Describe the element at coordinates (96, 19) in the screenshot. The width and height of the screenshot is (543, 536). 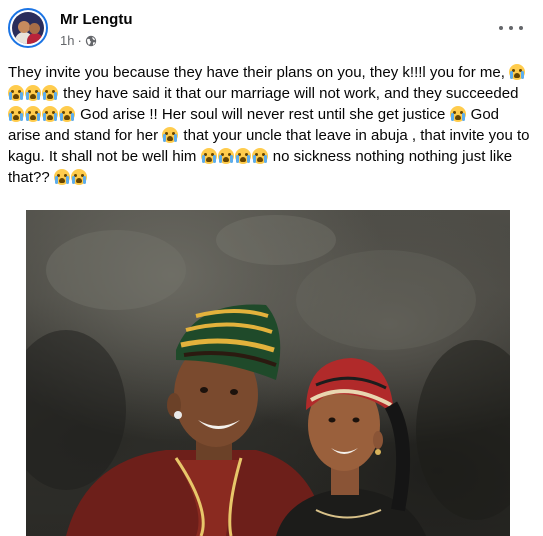
I see `author-name: Mr Lengtu` at that location.